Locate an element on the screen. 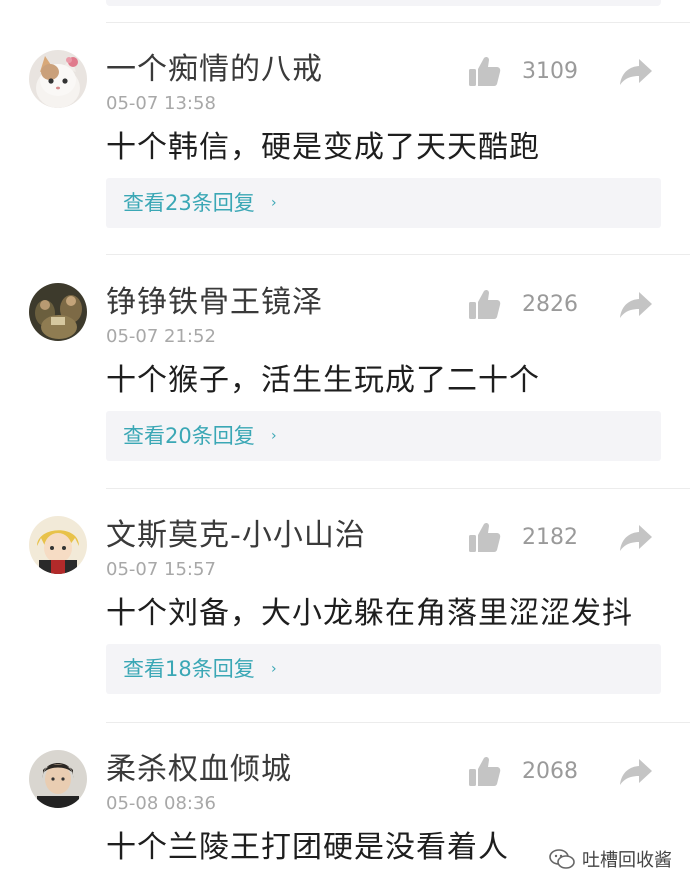 Image resolution: width=690 pixels, height=889 pixels. view-replies-label: 查看23条回复 is located at coordinates (189, 203).